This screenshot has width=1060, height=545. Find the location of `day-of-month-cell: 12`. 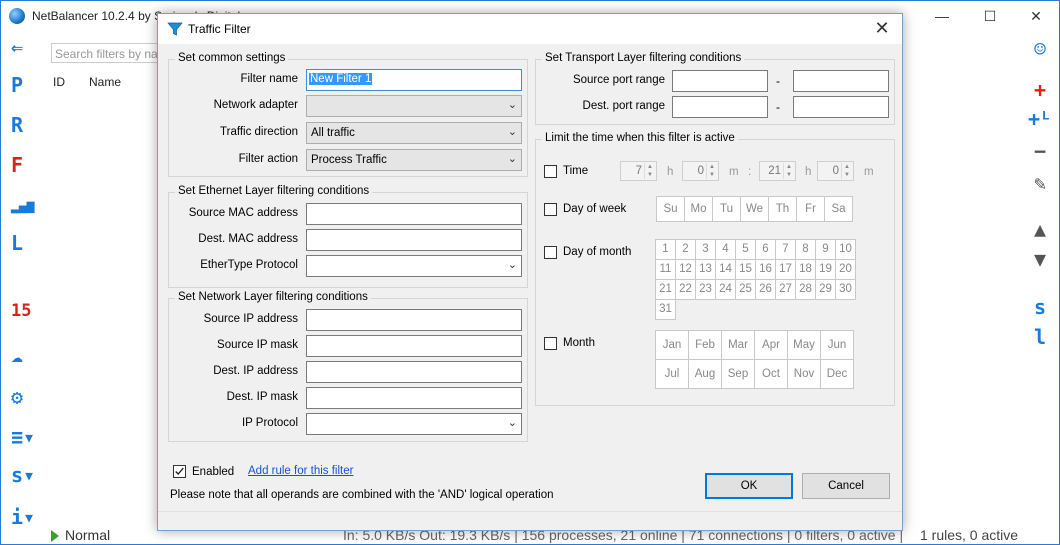

day-of-month-cell: 12 is located at coordinates (685, 269).